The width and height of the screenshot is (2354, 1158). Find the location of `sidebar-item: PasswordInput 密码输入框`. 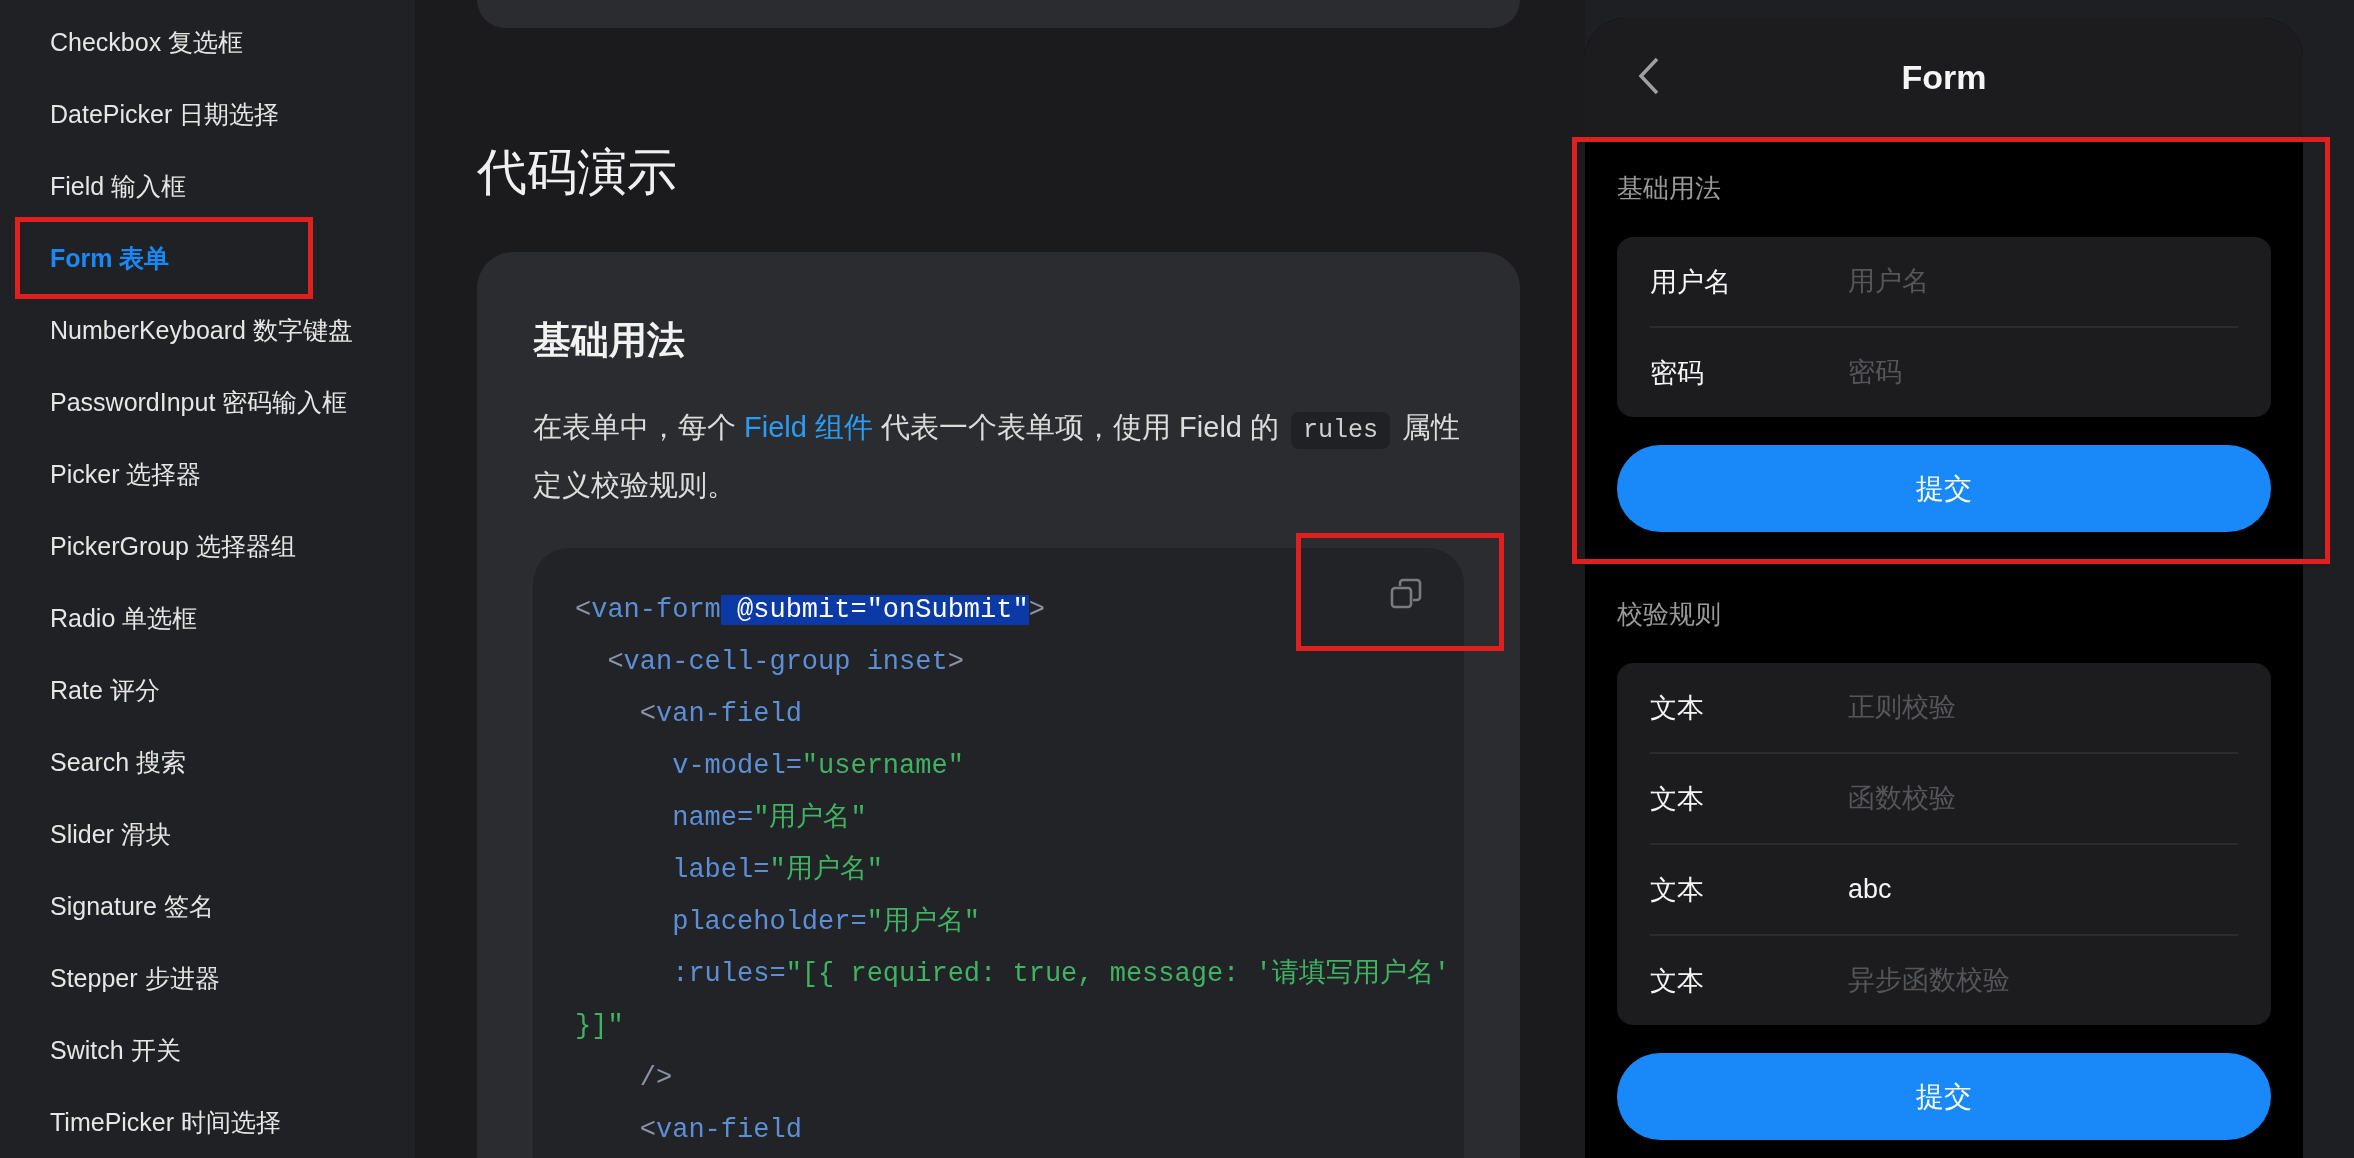

sidebar-item: PasswordInput 密码输入框 is located at coordinates (188, 402).